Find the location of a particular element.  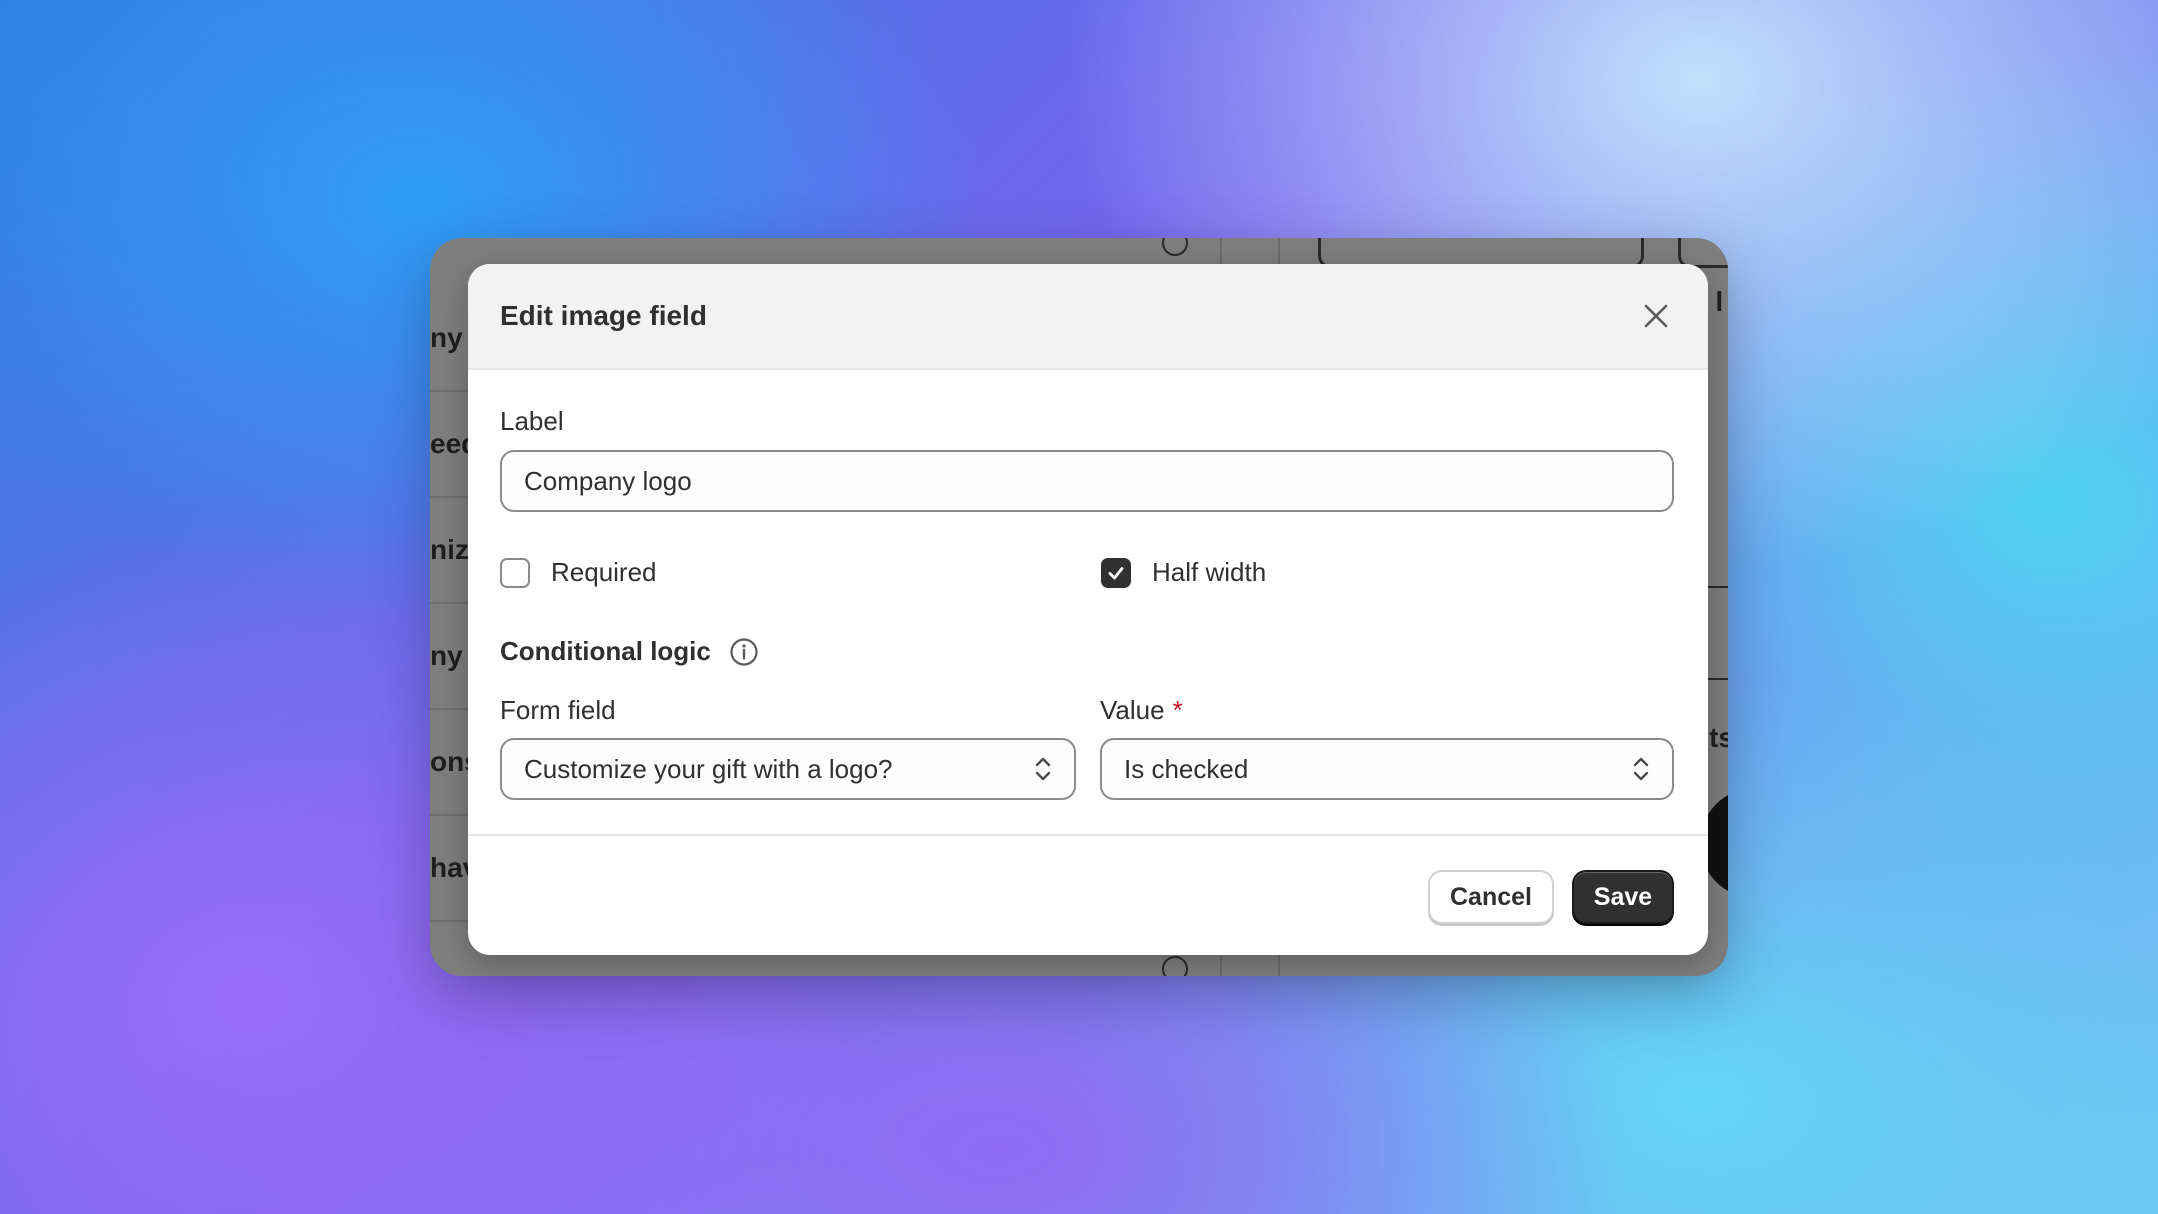

modal-title: Edit image field is located at coordinates (603, 315).